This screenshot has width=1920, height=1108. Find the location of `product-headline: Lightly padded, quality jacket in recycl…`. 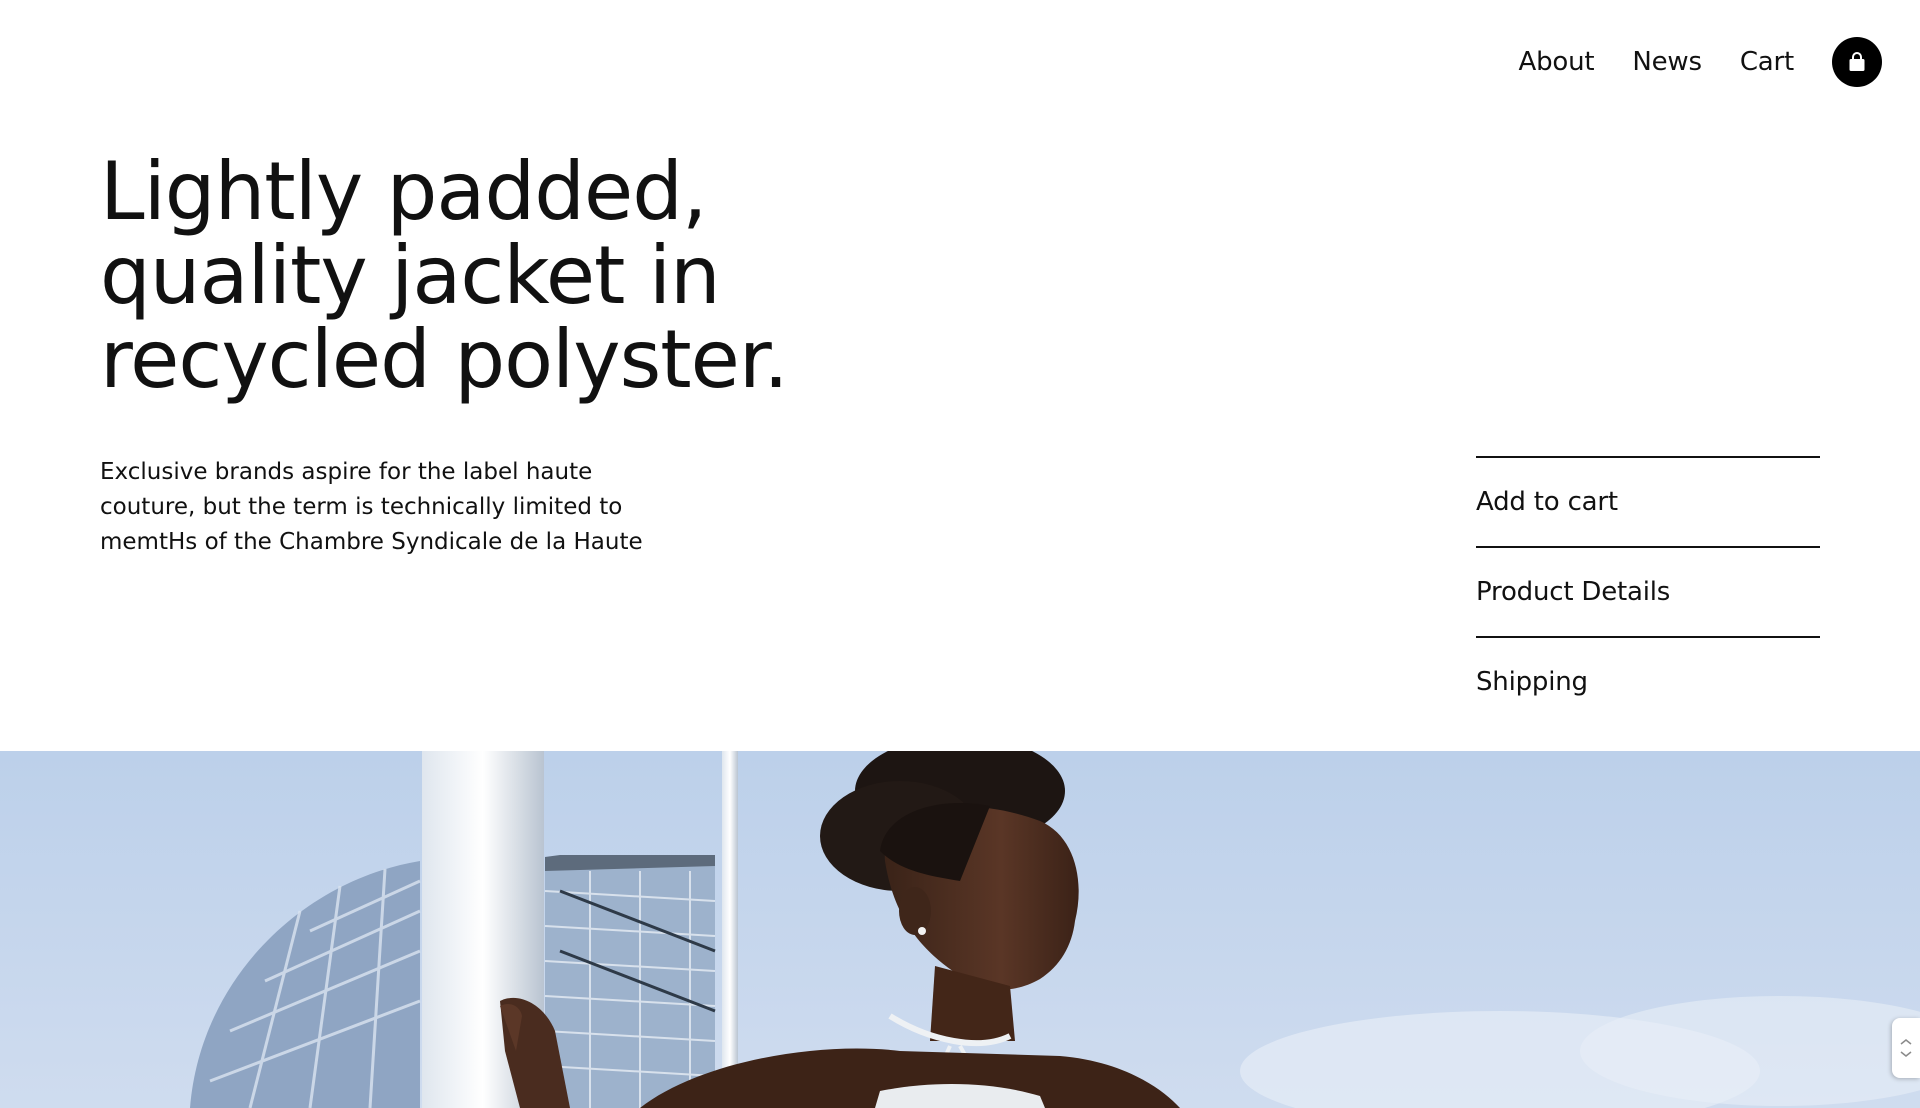

product-headline: Lightly padded, quality jacket in recycl… is located at coordinates (500, 276).